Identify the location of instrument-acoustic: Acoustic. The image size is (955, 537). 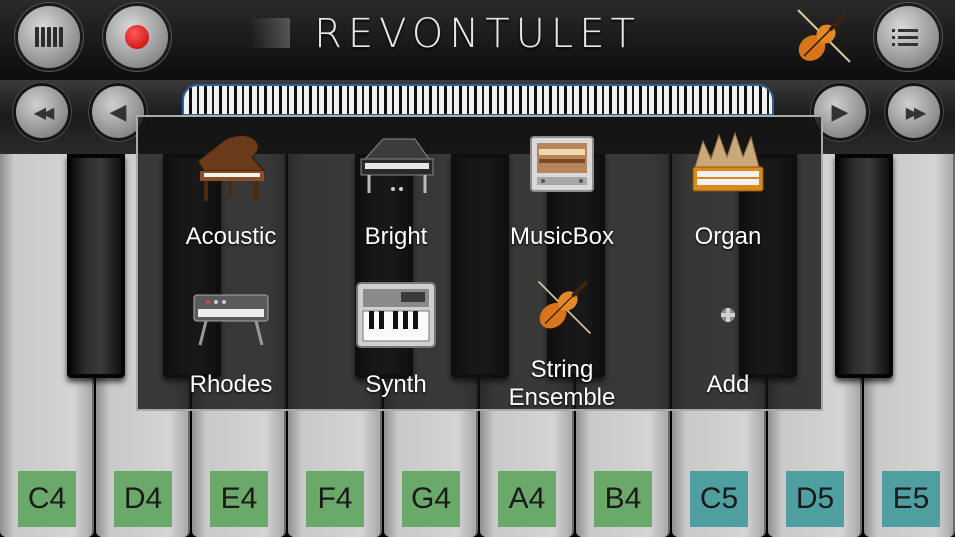
(231, 191).